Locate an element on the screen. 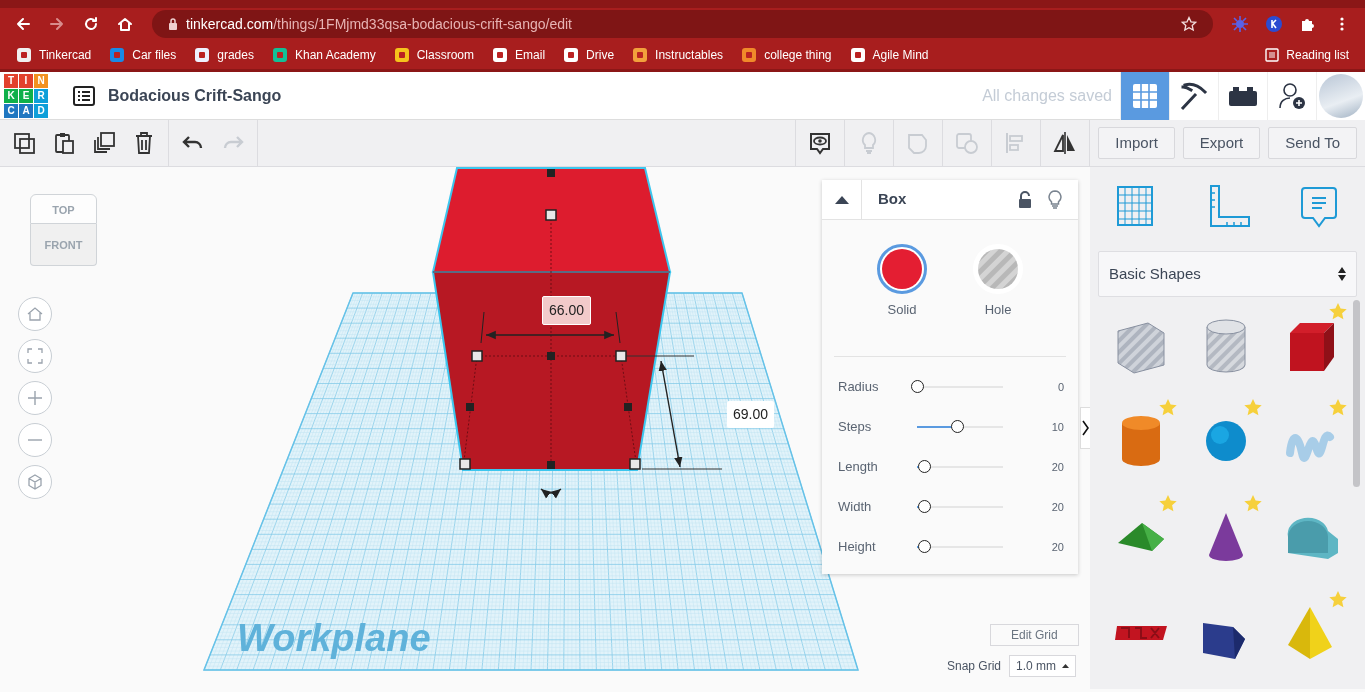 The width and height of the screenshot is (1365, 692). bookmark-link: grades is located at coordinates (224, 54).